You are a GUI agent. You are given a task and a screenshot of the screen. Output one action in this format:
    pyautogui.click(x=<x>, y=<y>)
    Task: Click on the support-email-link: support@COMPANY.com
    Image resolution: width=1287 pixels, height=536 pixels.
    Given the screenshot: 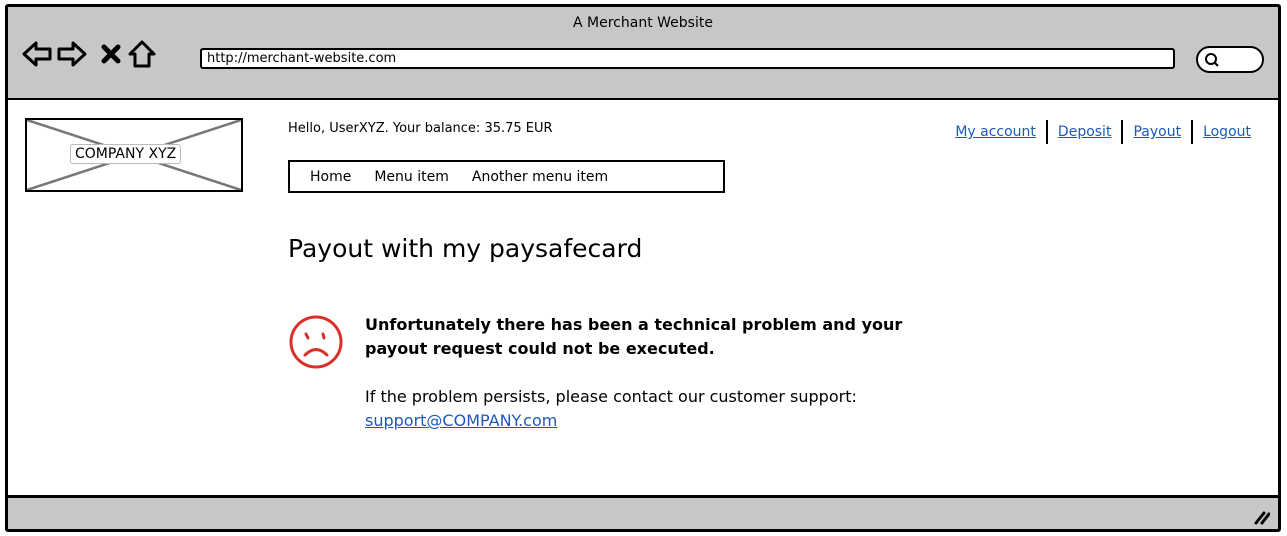 What is the action you would take?
    pyautogui.click(x=461, y=421)
    